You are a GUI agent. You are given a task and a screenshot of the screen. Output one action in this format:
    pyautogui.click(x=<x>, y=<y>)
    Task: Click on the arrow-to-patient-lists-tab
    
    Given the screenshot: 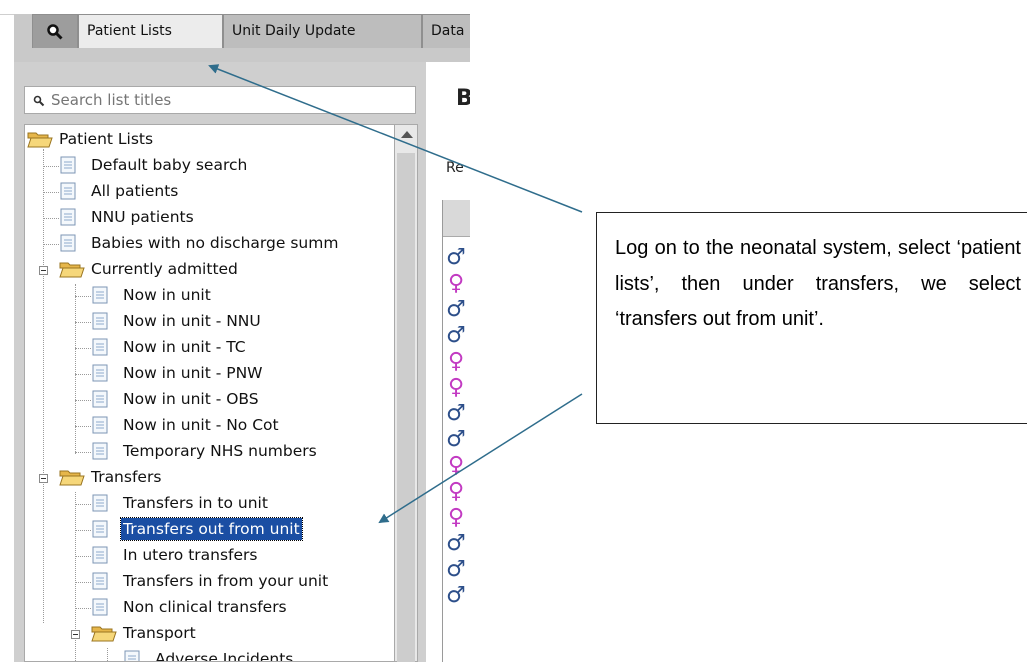 What is the action you would take?
    pyautogui.click(x=395, y=138)
    